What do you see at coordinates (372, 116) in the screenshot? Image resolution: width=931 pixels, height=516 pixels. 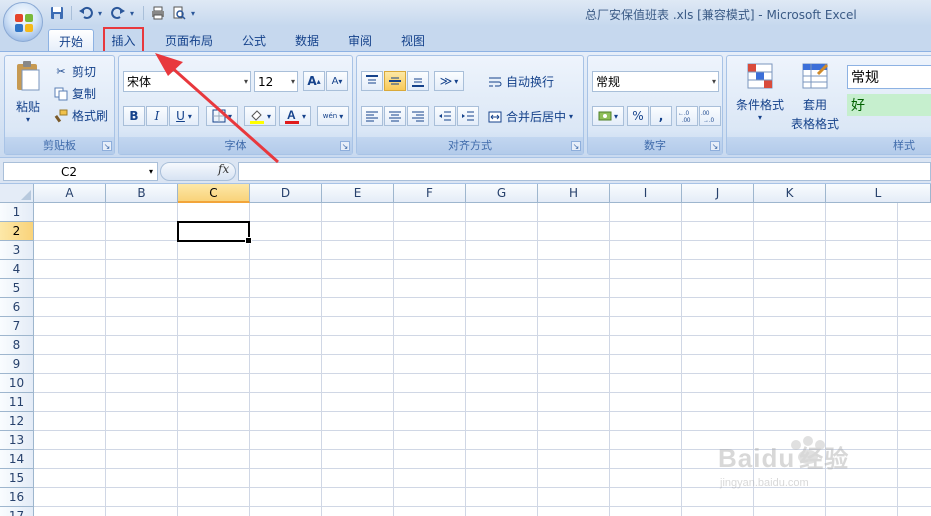 I see `align-left-button` at bounding box center [372, 116].